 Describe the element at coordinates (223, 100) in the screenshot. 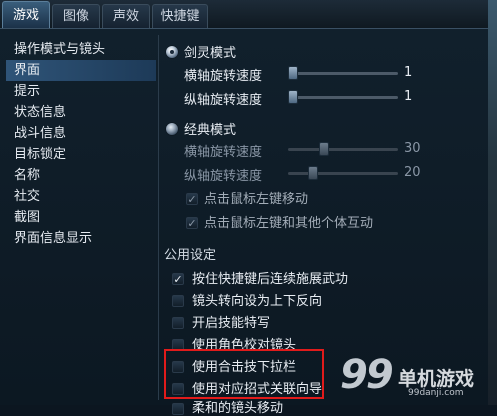

I see `jianling-v-rotate-label: 纵轴旋转速度` at that location.